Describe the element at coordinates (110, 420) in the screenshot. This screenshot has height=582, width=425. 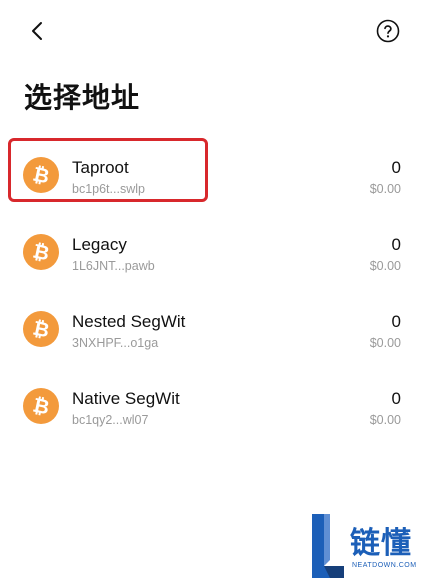
I see `address-short: bc1qy2...wl07` at that location.